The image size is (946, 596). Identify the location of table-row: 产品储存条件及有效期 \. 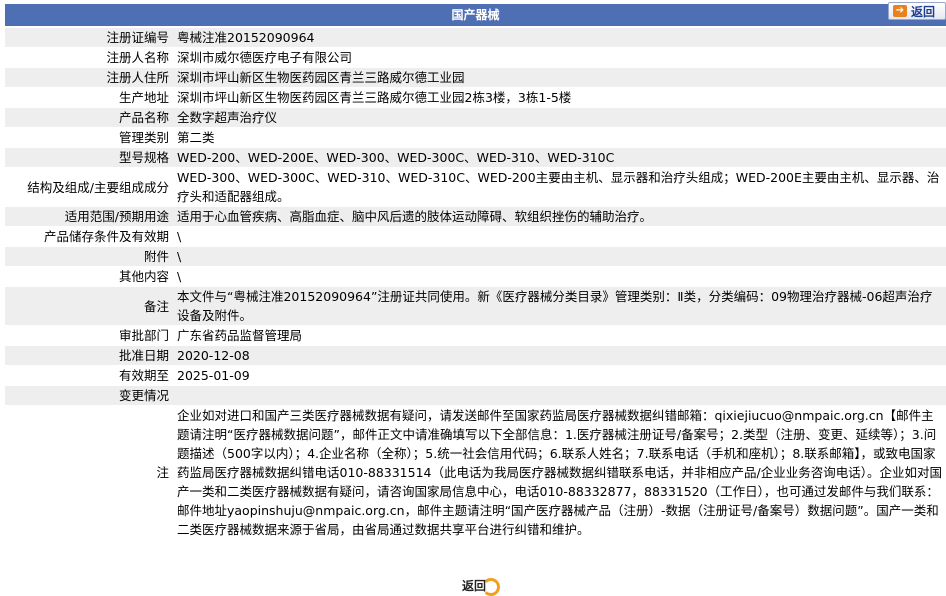
(475, 236).